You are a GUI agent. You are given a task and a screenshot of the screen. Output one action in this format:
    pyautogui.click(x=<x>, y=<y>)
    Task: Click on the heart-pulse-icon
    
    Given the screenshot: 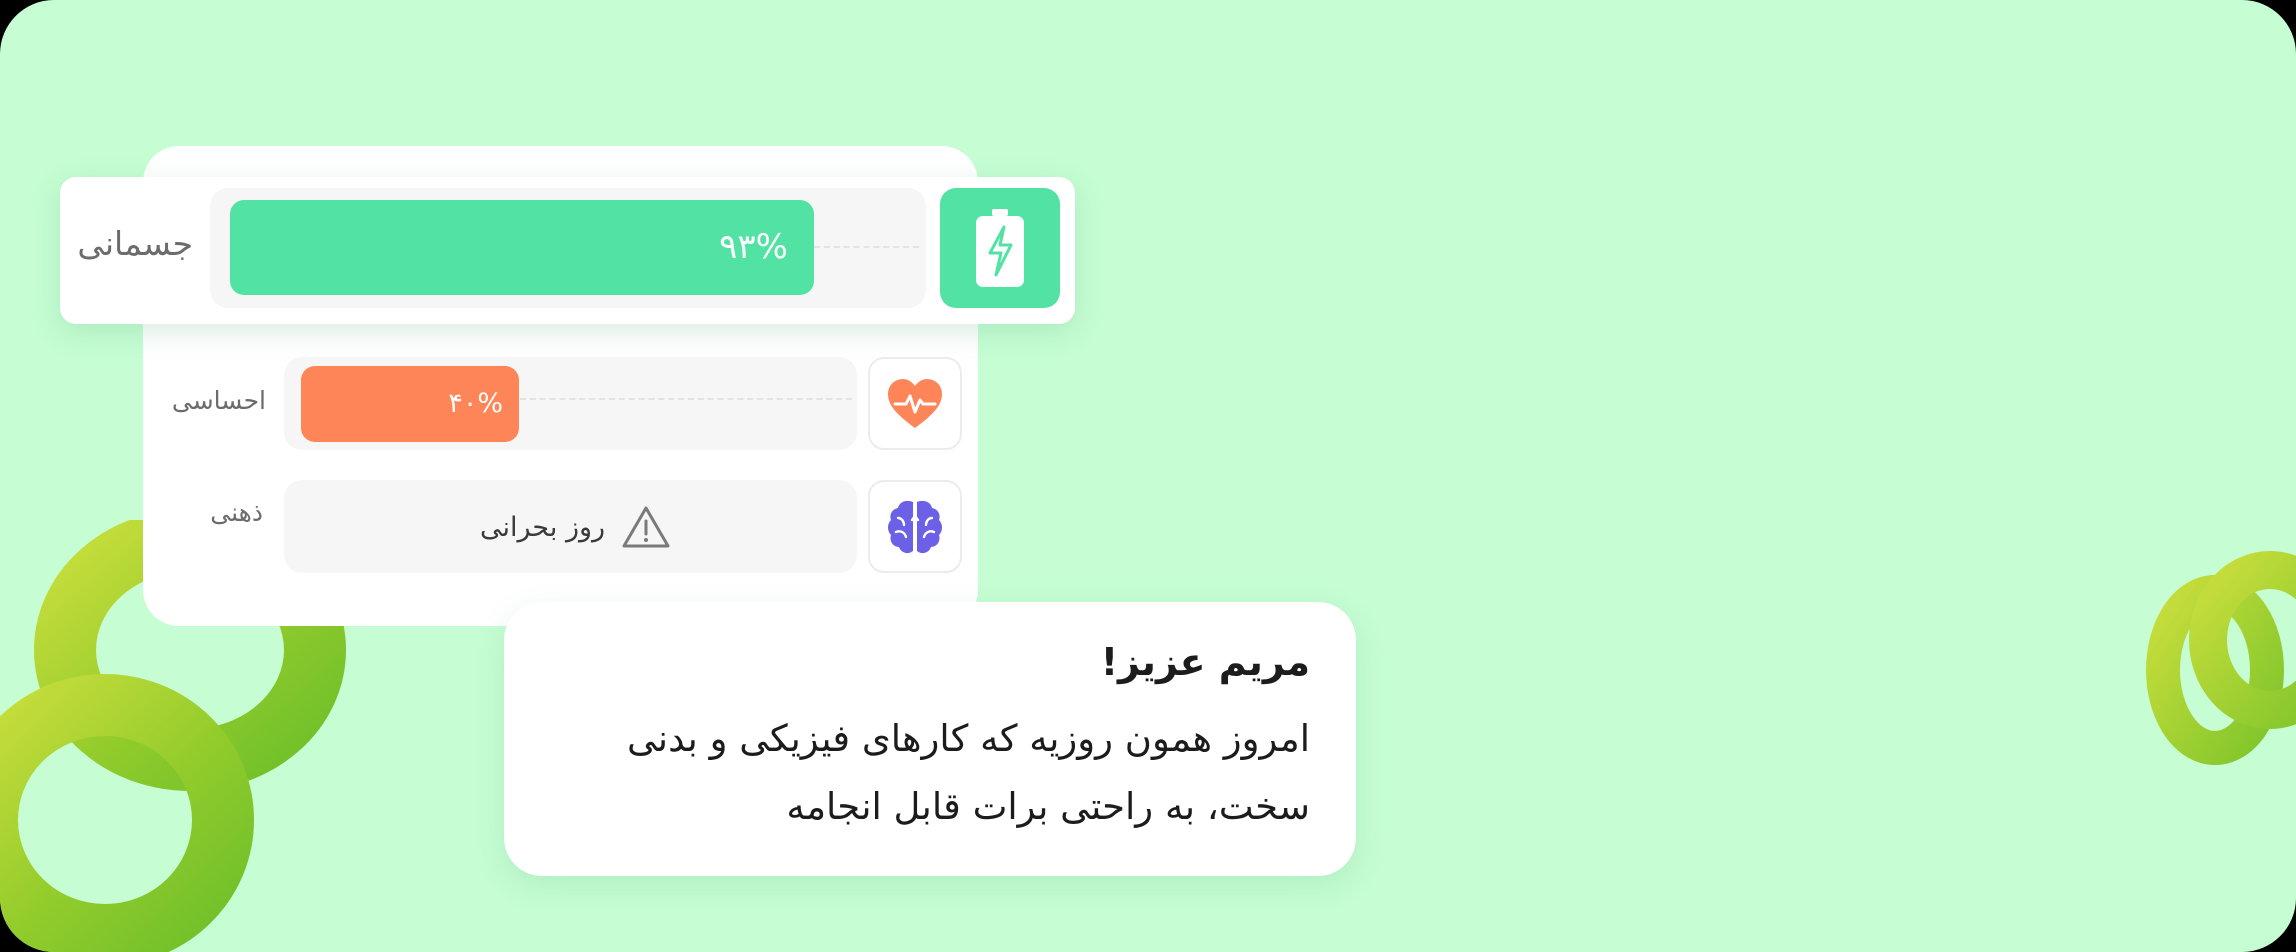 What is the action you would take?
    pyautogui.click(x=915, y=403)
    